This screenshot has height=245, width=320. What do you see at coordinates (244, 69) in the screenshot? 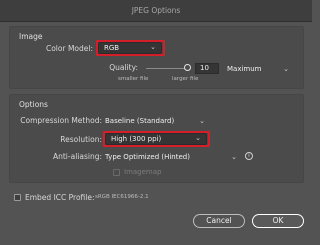
I see `quality-preset-value: Maximum` at bounding box center [244, 69].